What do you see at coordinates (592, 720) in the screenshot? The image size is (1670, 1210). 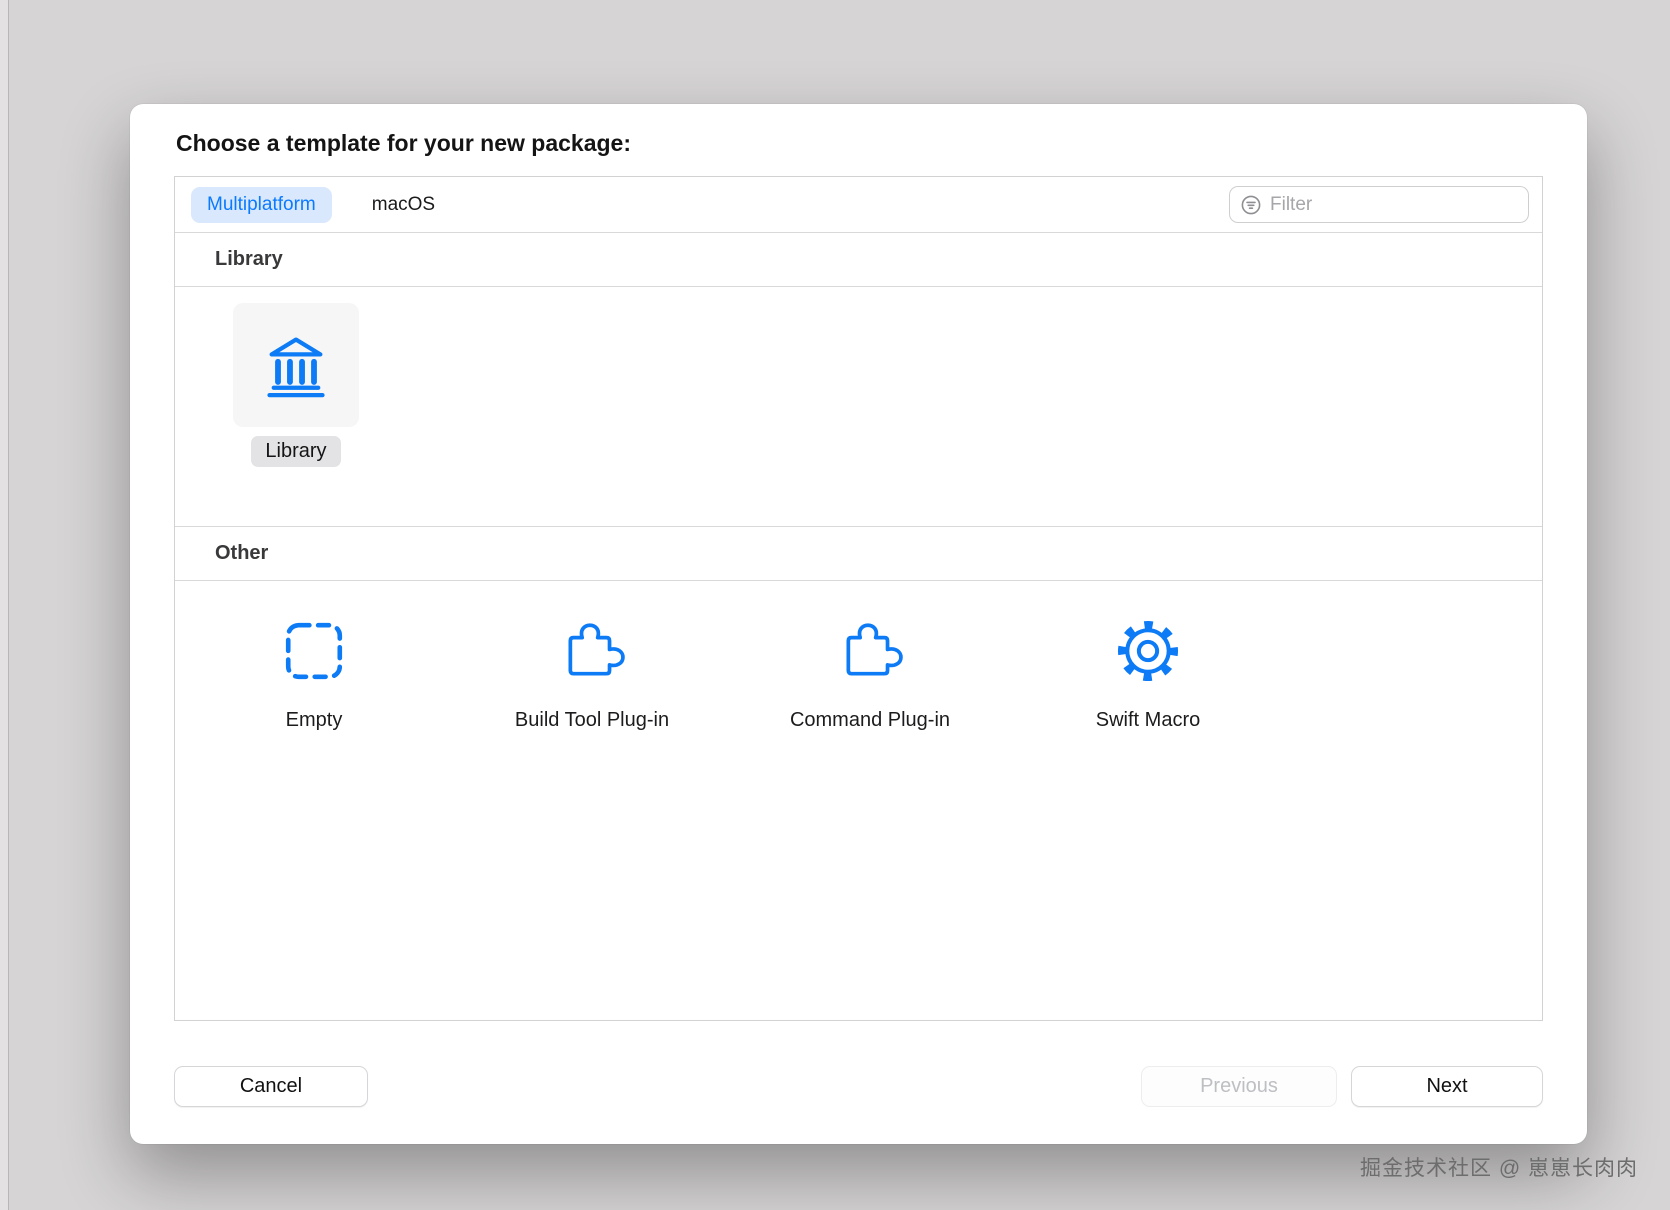 I see `template-item-label: Build Tool Plug-in` at bounding box center [592, 720].